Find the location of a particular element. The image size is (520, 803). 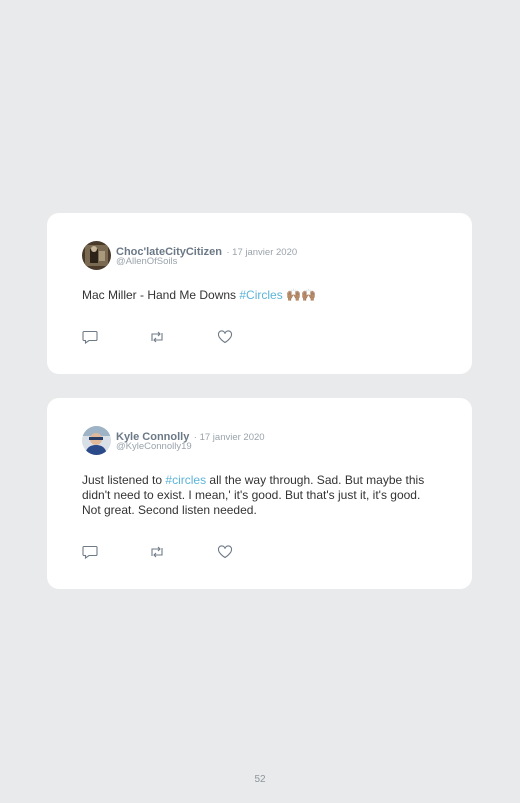

hashtag-link: #Circles is located at coordinates (260, 295).